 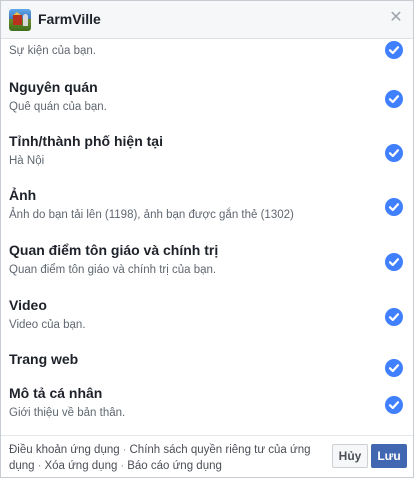 I want to click on permission-title: Trang web, so click(x=44, y=359).